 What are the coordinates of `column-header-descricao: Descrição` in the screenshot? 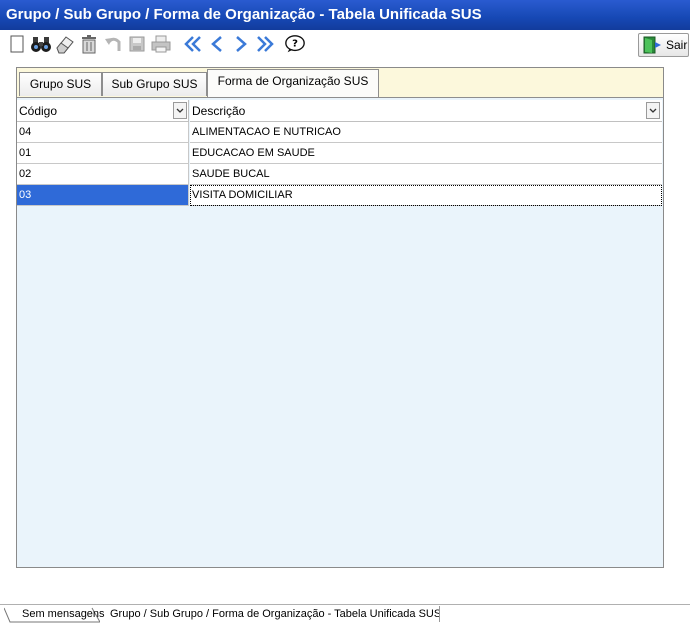 It's located at (426, 111).